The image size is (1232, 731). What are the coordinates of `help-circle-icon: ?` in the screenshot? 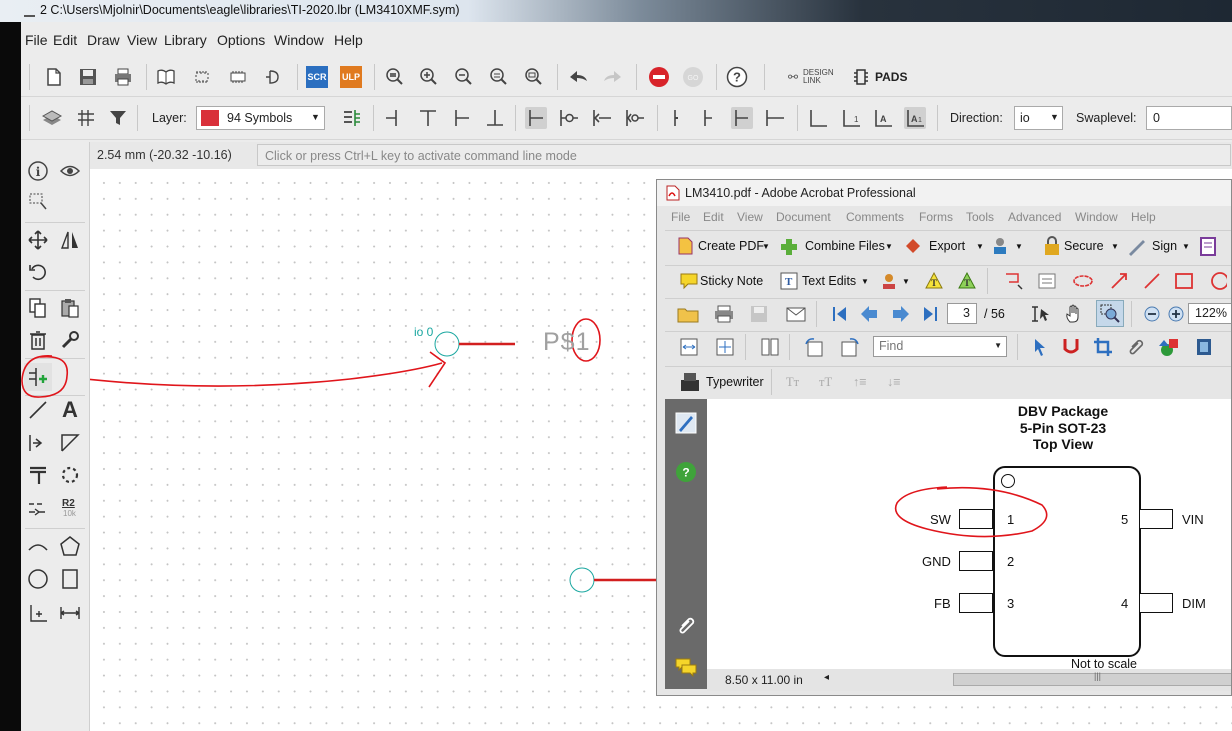 It's located at (686, 473).